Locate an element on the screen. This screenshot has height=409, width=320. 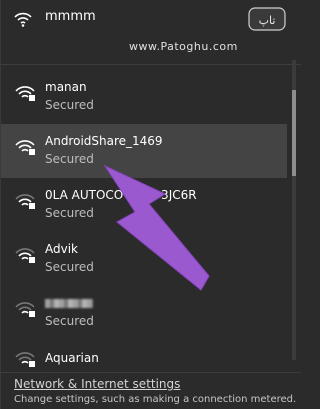
network-item: manan Secured is located at coordinates (144, 97).